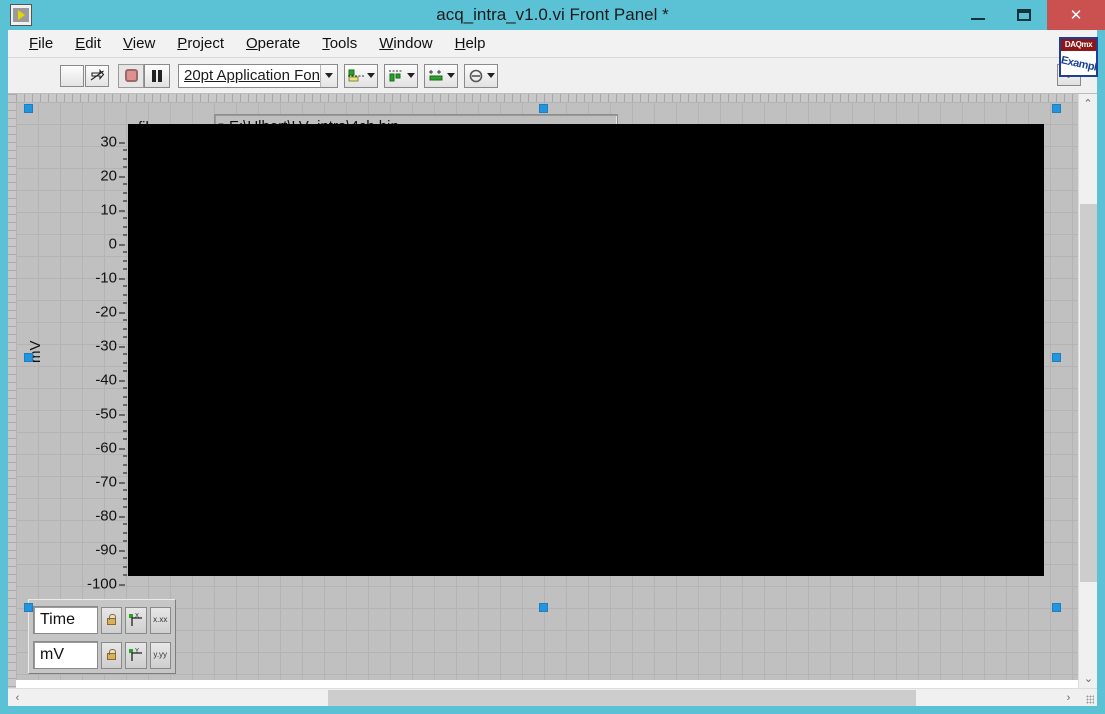  I want to click on selection-handle-middle-right, so click(1056, 357).